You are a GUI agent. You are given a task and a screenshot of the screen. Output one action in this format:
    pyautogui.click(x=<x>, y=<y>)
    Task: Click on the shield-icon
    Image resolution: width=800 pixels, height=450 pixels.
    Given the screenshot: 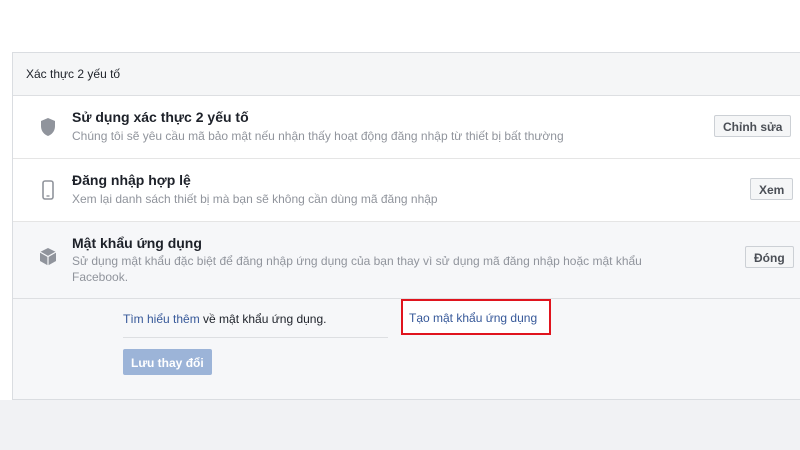 What is the action you would take?
    pyautogui.click(x=48, y=127)
    